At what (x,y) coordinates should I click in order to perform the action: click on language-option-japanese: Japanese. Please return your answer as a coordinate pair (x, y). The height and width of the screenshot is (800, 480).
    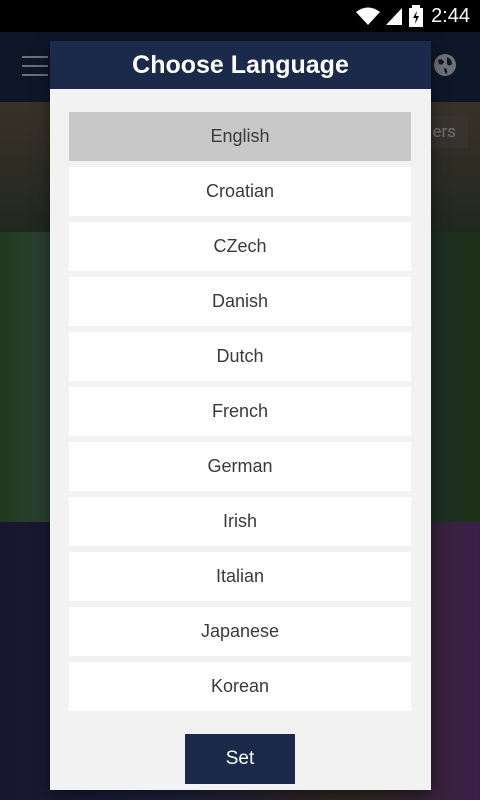
    Looking at the image, I should click on (240, 631).